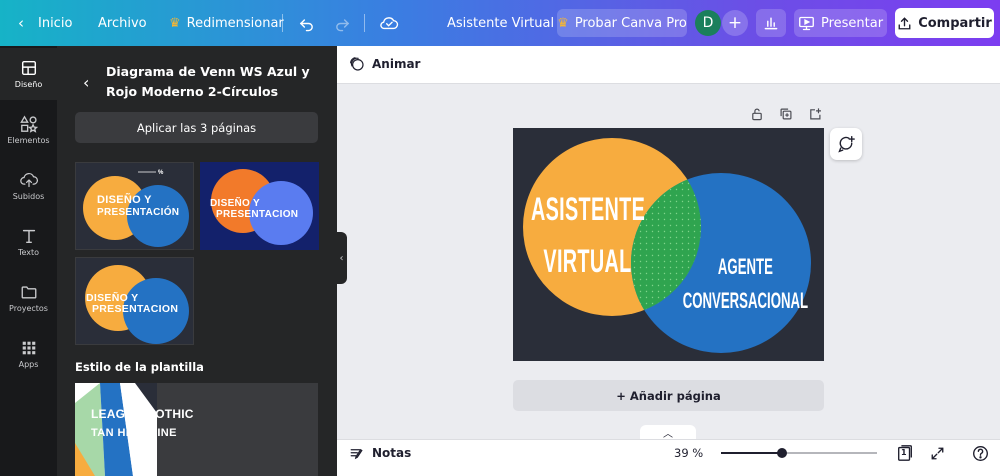  I want to click on undo-button, so click(306, 23).